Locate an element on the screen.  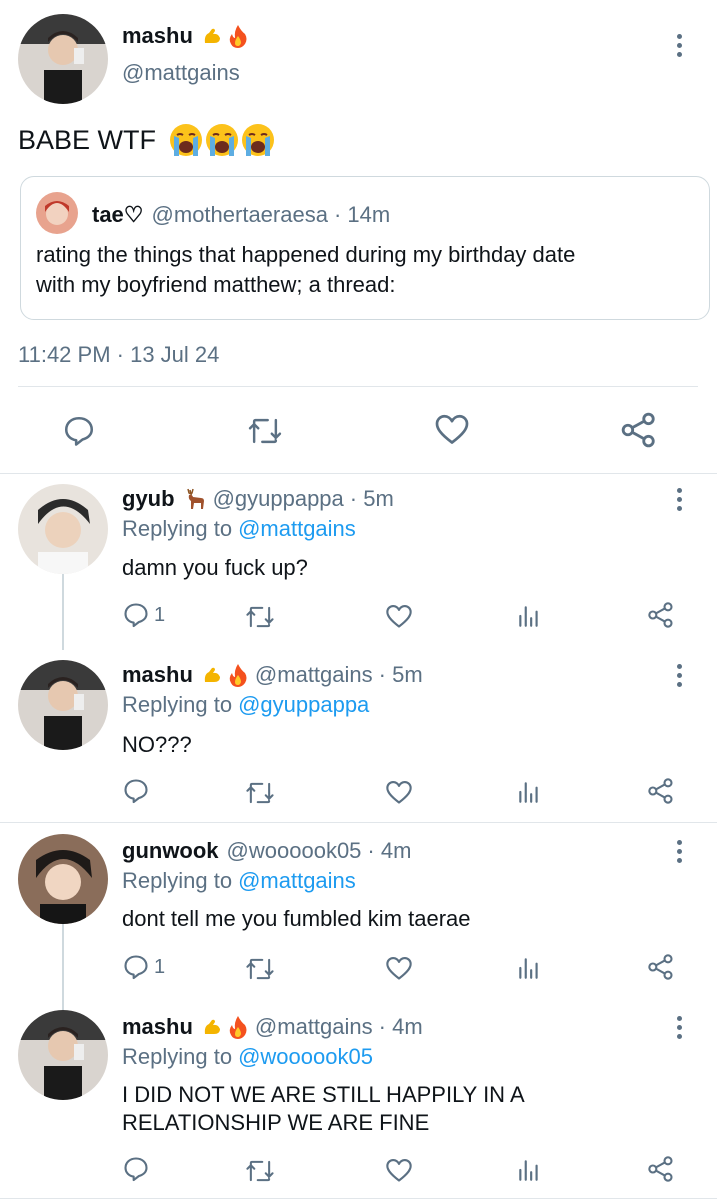
quoted-display-name: tae♡ is located at coordinates (118, 214).